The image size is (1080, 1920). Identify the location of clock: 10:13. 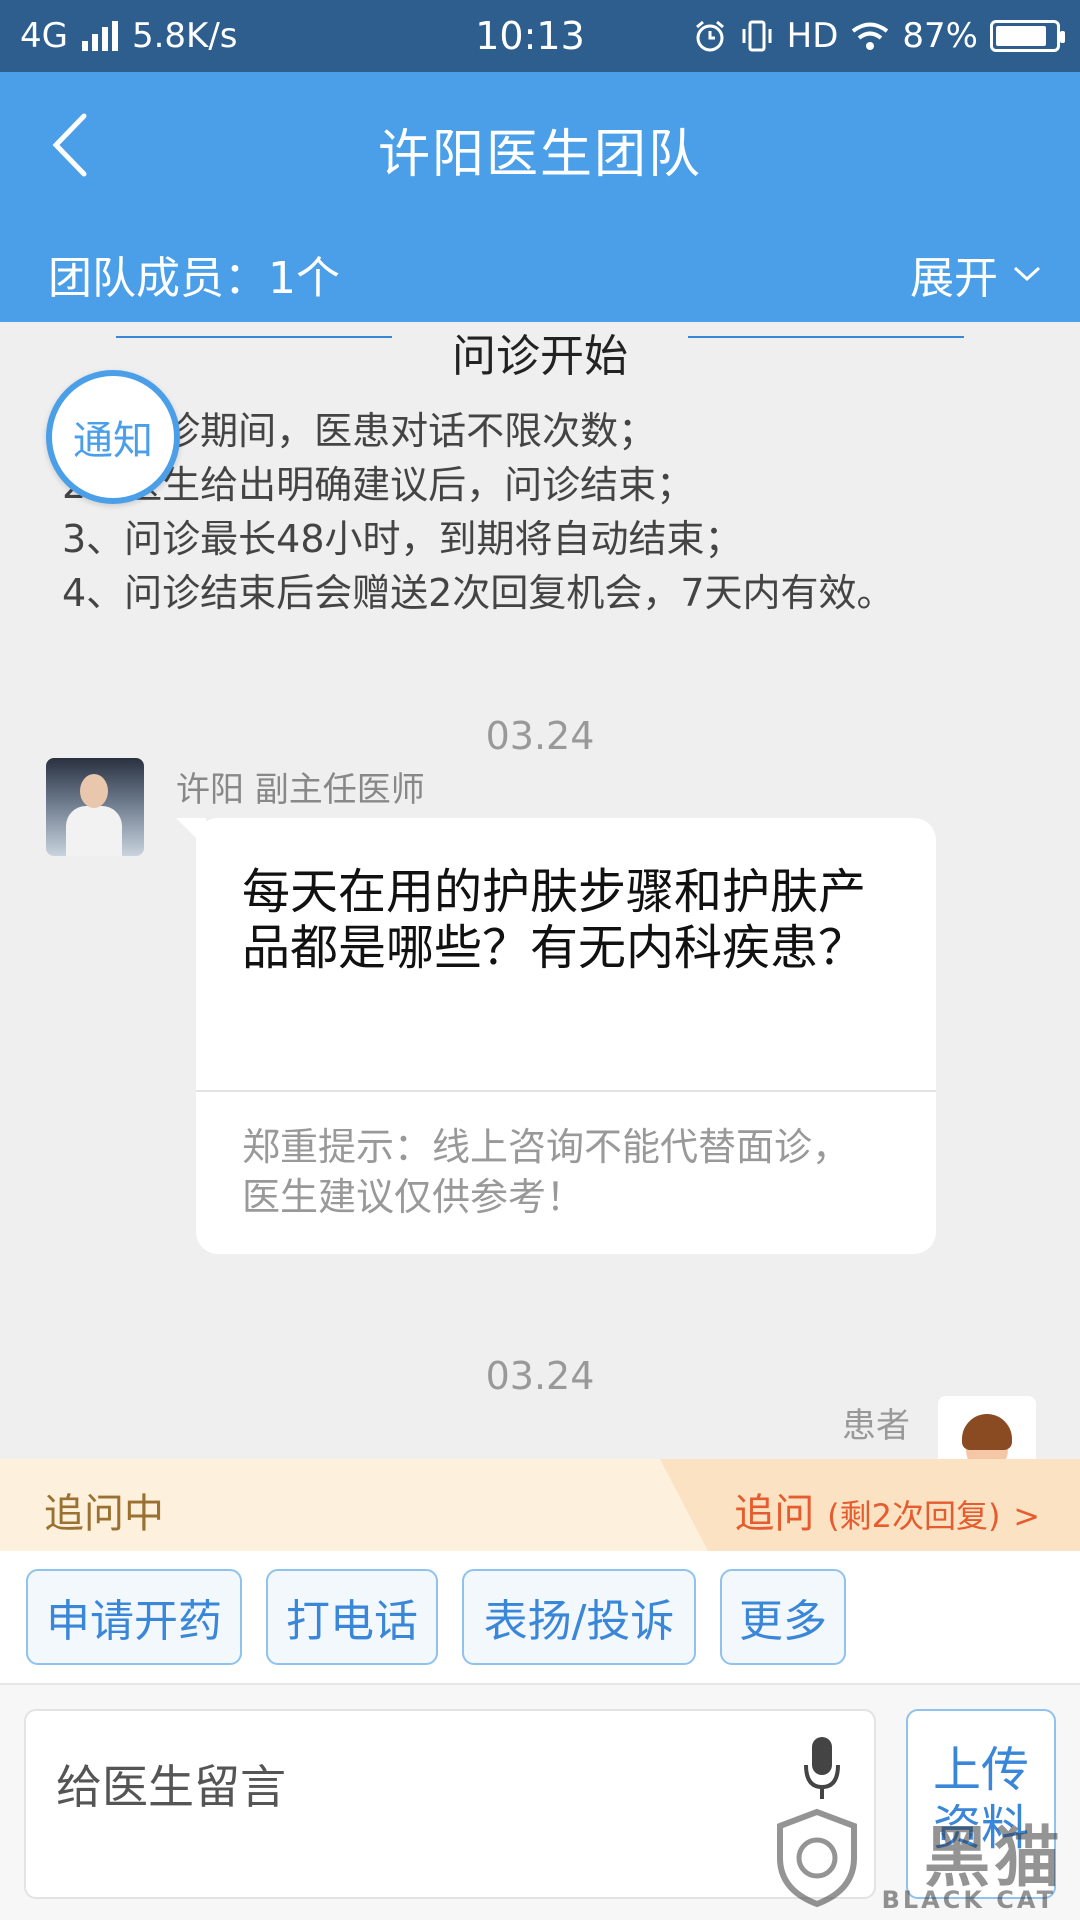
(530, 36).